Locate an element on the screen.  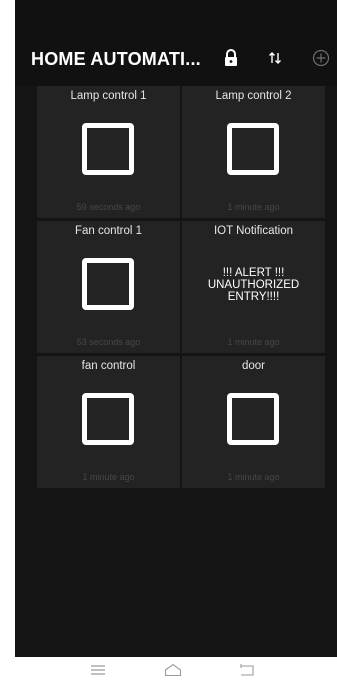
tile-title: Lamp control 2 is located at coordinates (253, 96).